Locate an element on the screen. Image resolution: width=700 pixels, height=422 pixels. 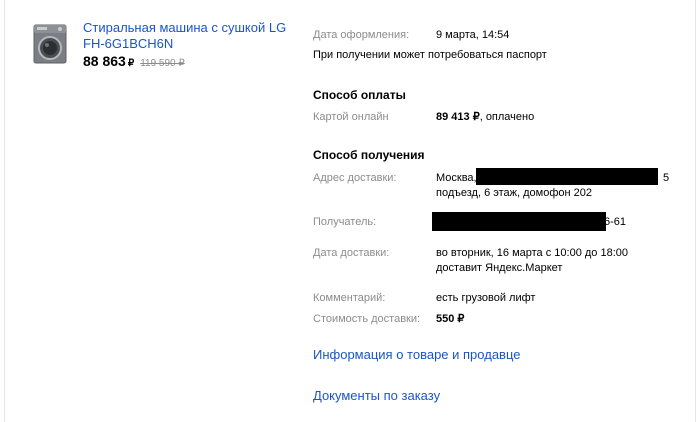
payment-section-title: Способ оплаты is located at coordinates (359, 95).